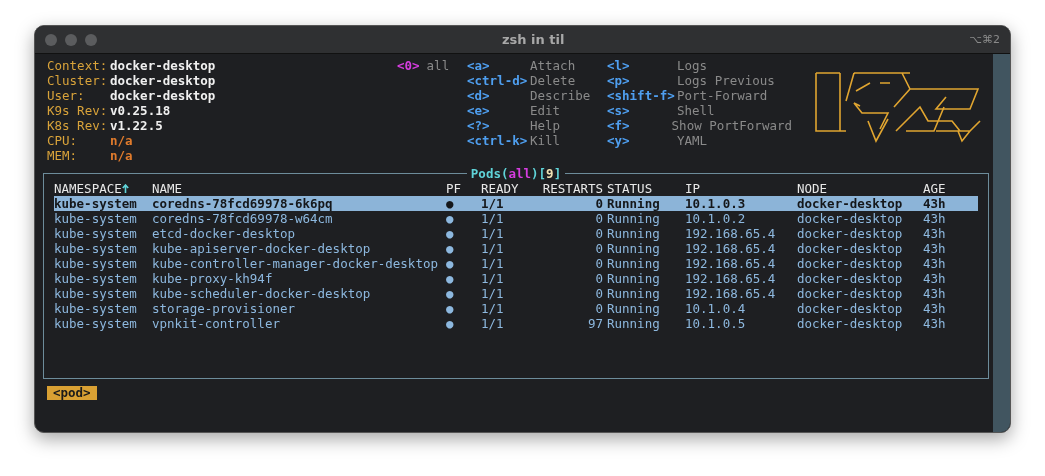 The width and height of the screenshot is (1045, 476). What do you see at coordinates (642, 80) in the screenshot?
I see `shortcut-key: <p>` at bounding box center [642, 80].